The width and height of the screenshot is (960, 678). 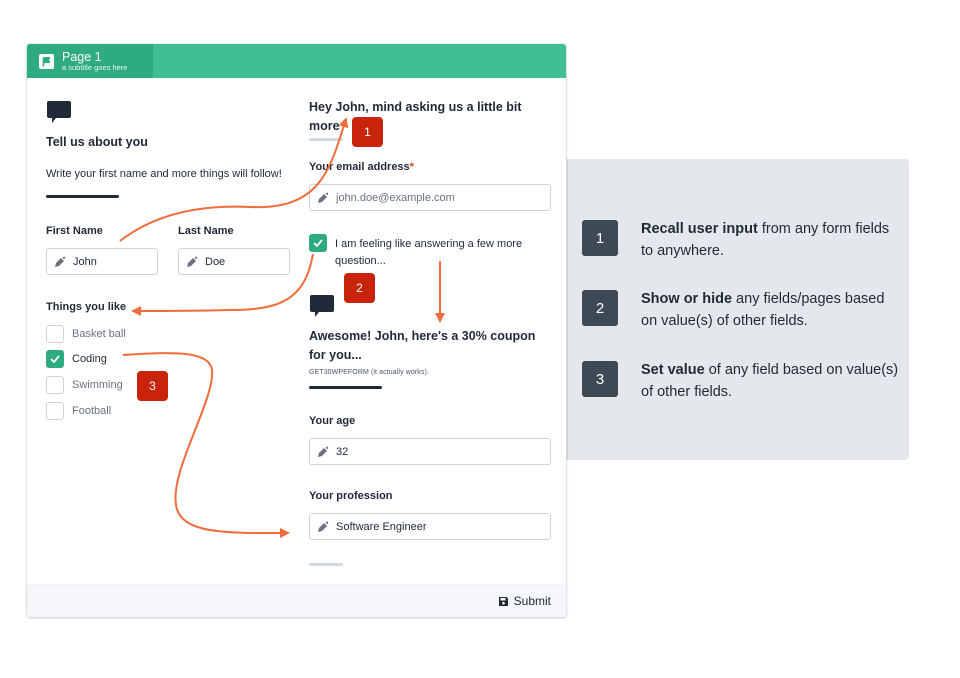 I want to click on checkbox-basketball-label: Basket ball, so click(x=99, y=334).